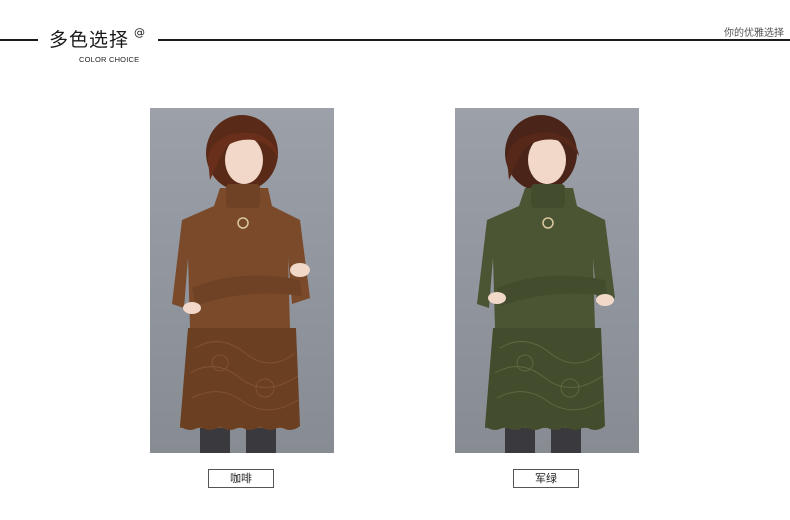 The image size is (790, 520). I want to click on header-tagline: 你的优雅选择, so click(754, 33).